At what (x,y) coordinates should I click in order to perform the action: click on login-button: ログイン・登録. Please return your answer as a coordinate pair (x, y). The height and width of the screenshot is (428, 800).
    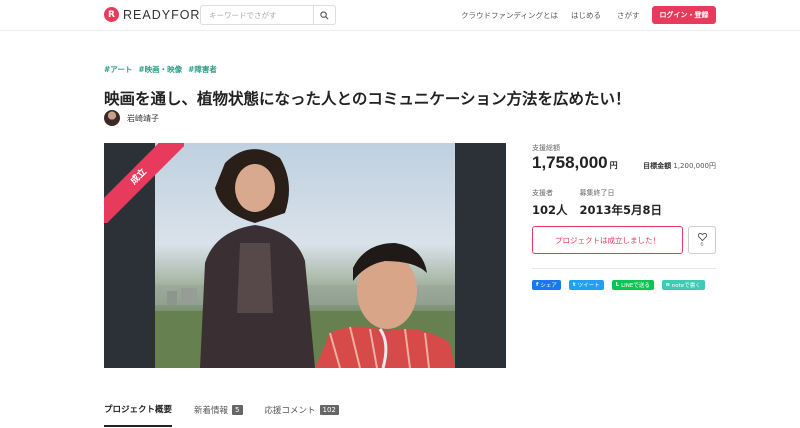
    Looking at the image, I should click on (684, 15).